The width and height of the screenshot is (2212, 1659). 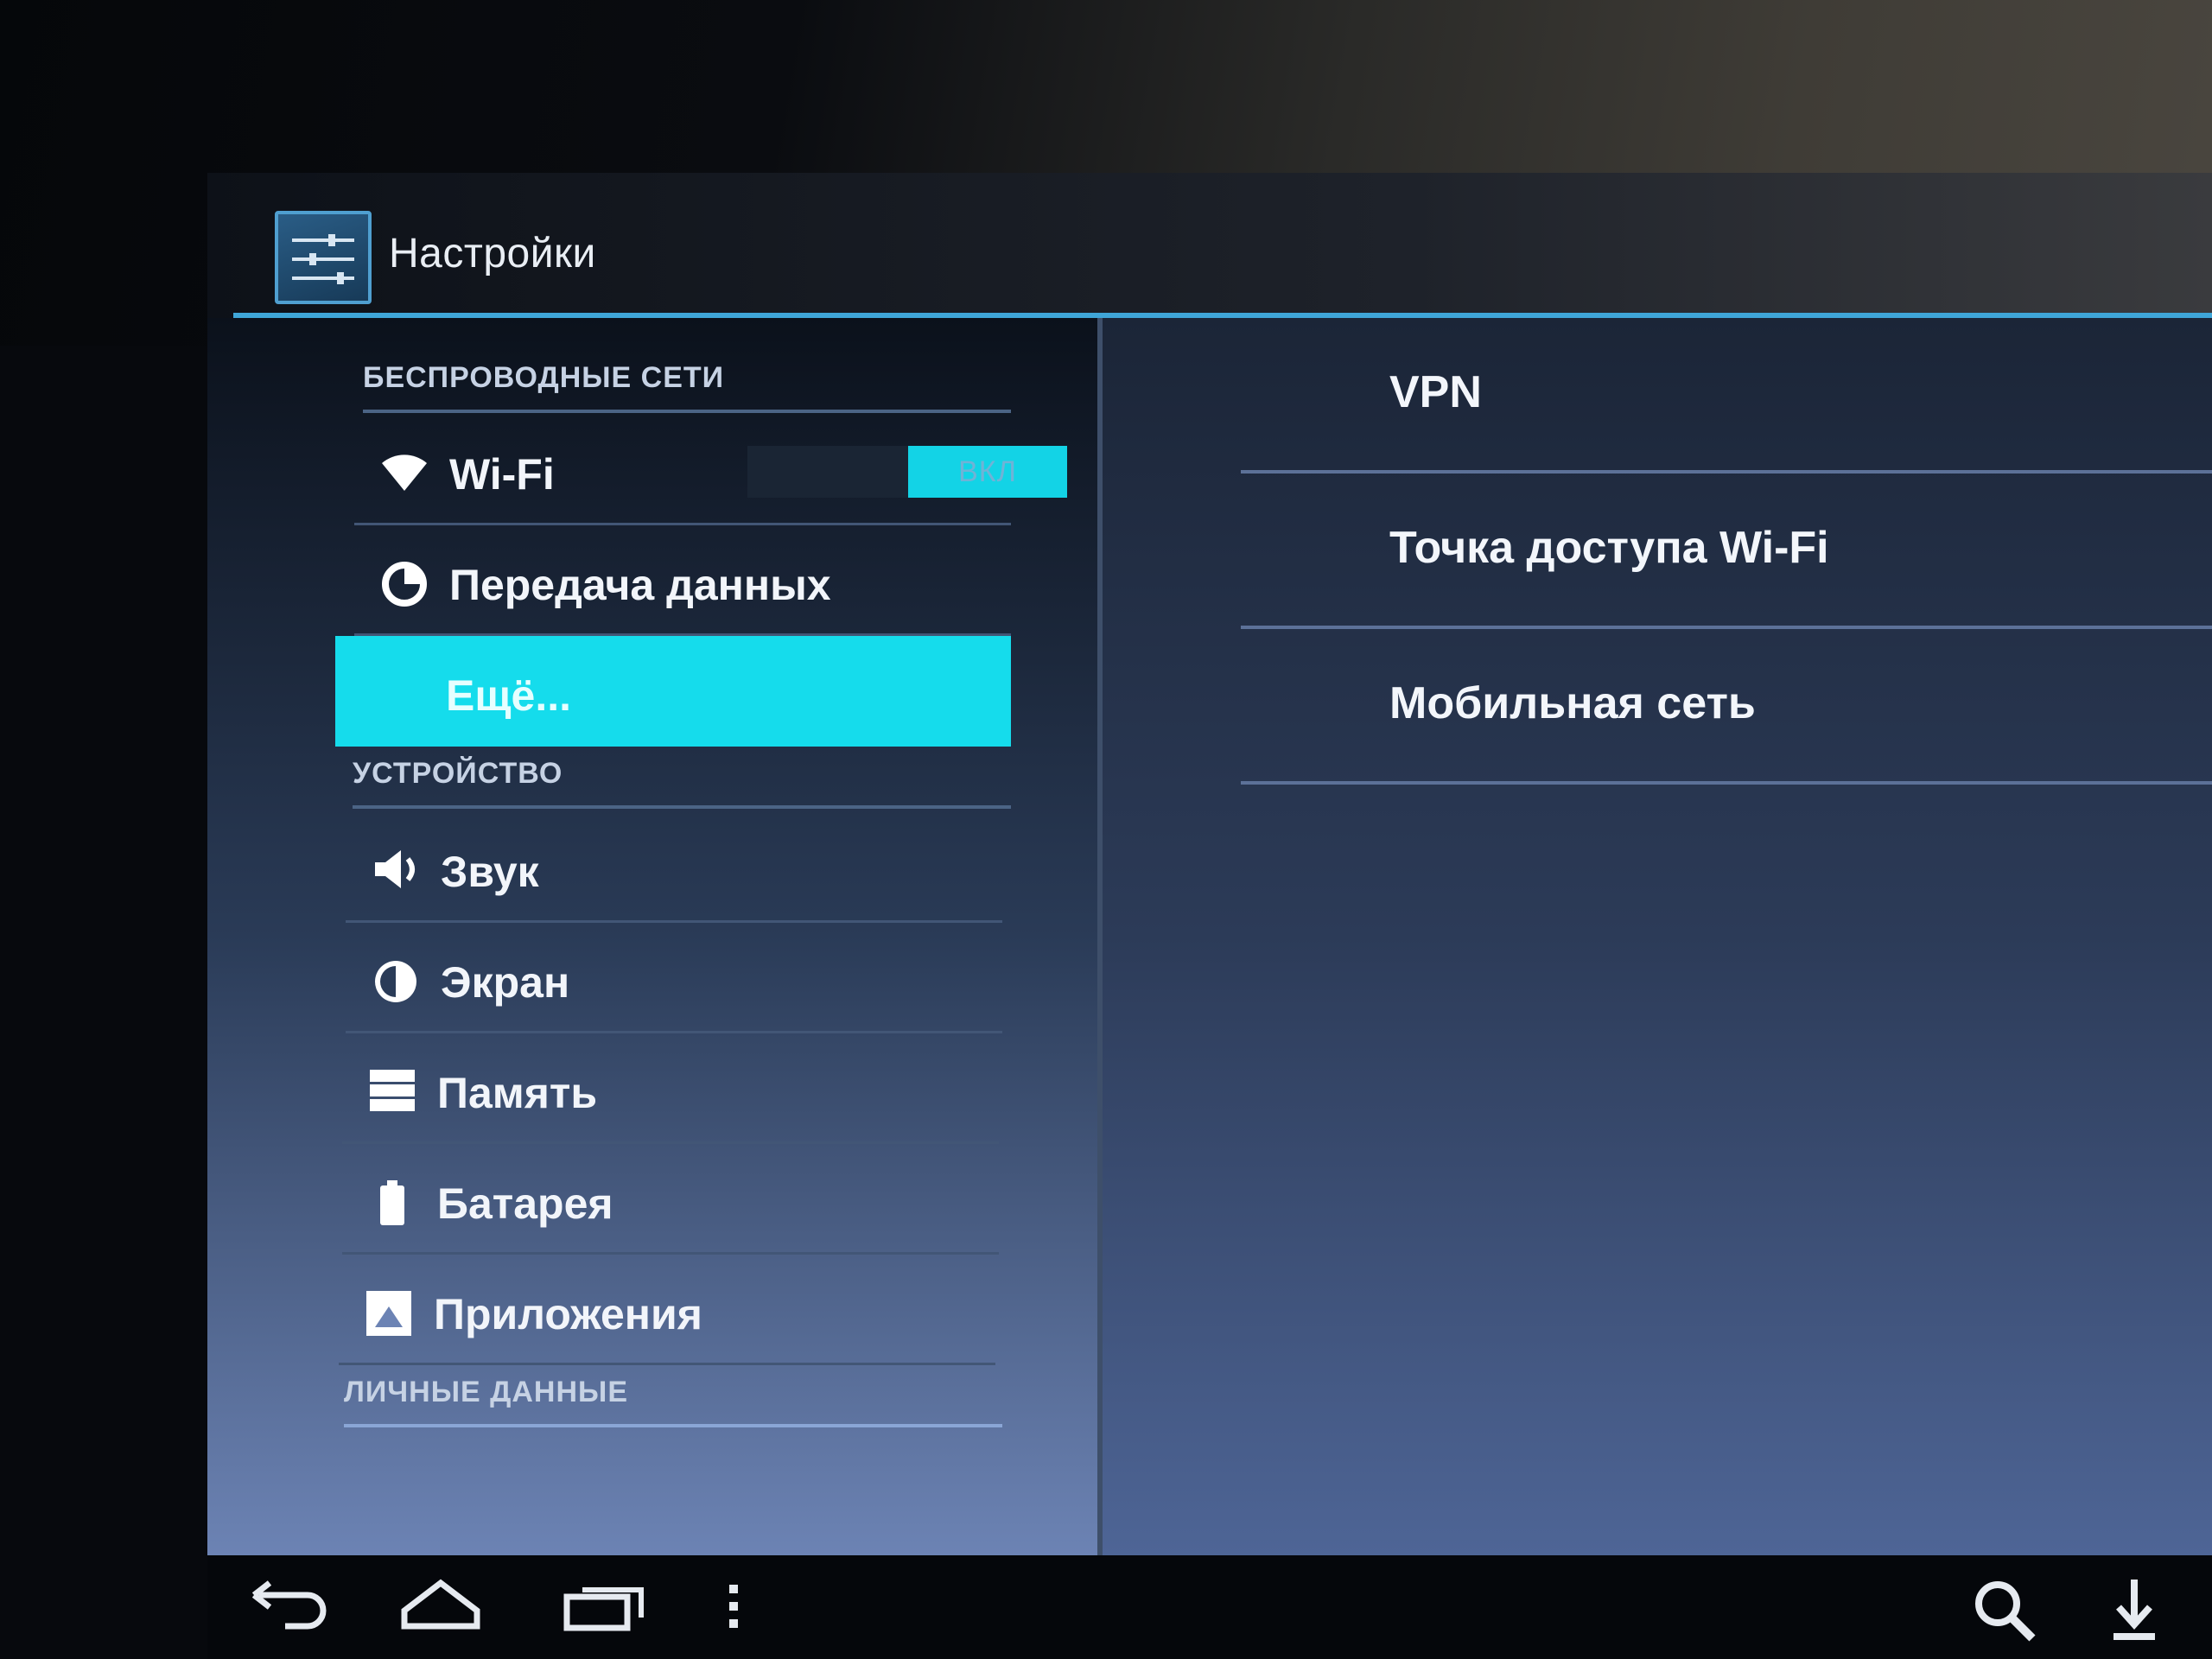 What do you see at coordinates (2005, 1612) in the screenshot?
I see `search-icon` at bounding box center [2005, 1612].